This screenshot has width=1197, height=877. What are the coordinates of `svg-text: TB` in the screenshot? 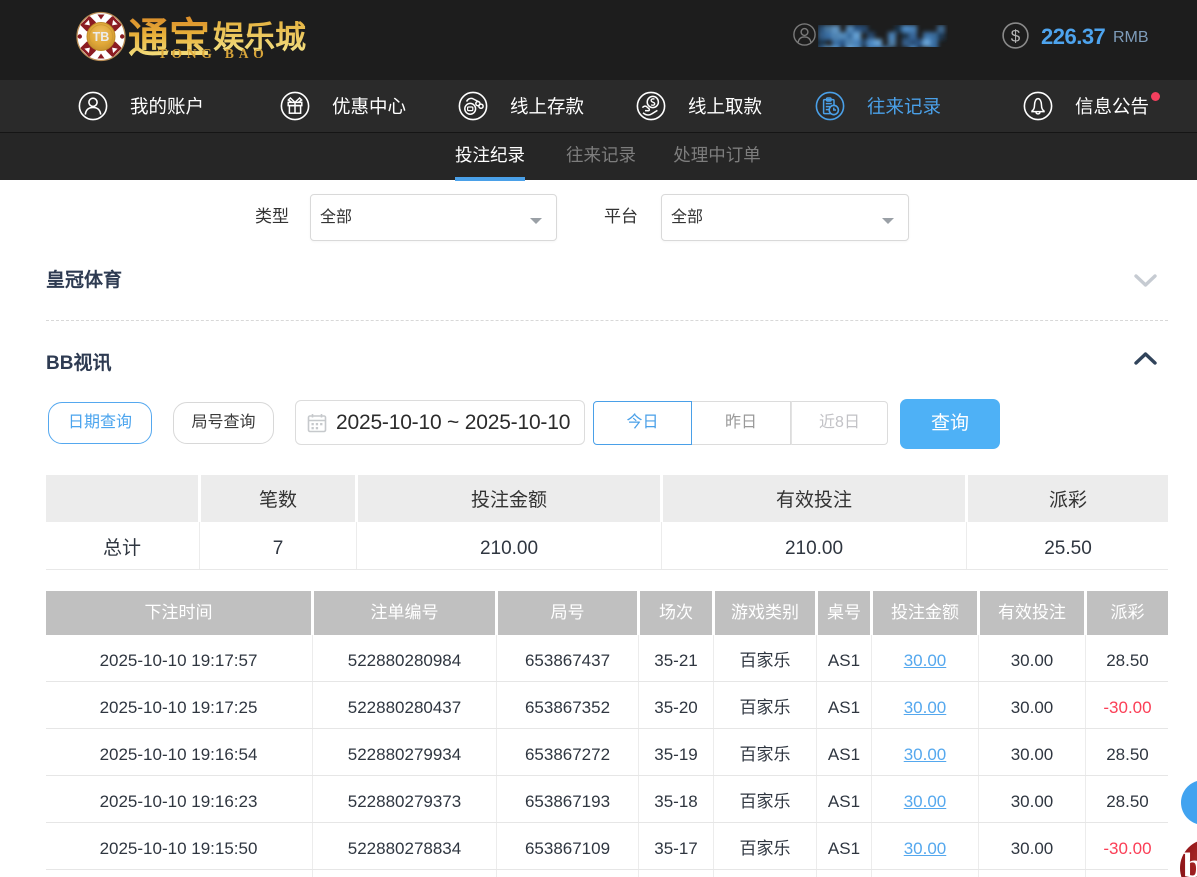 It's located at (101, 37).